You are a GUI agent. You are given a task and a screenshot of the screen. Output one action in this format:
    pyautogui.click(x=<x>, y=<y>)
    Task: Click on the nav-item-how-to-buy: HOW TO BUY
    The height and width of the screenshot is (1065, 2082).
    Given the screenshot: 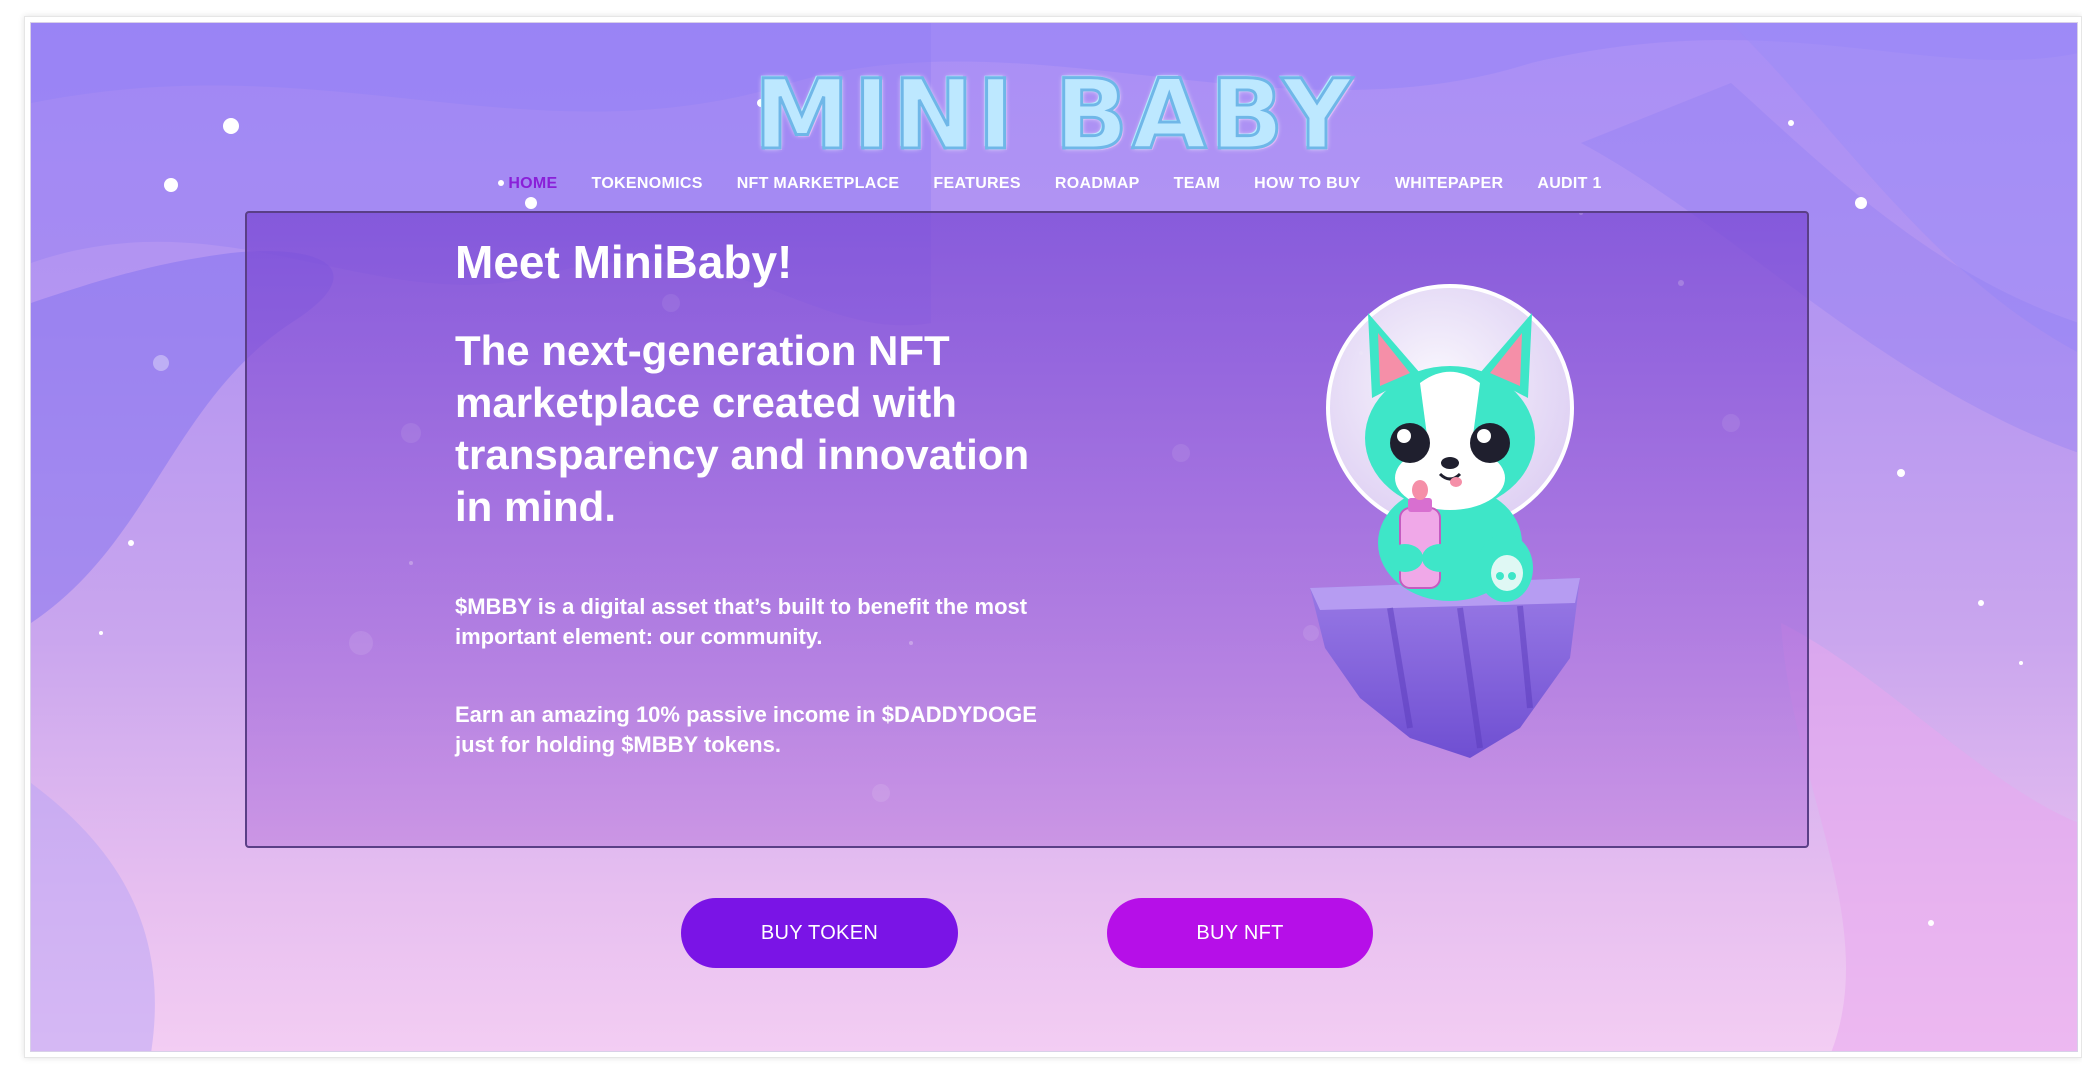 What is the action you would take?
    pyautogui.click(x=1307, y=184)
    